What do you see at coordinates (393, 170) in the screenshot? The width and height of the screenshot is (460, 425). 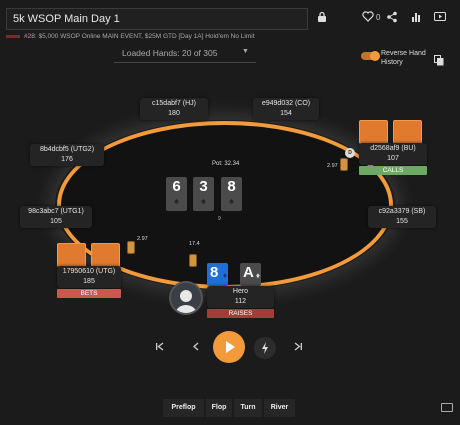 I see `calls-badge: CALLS` at bounding box center [393, 170].